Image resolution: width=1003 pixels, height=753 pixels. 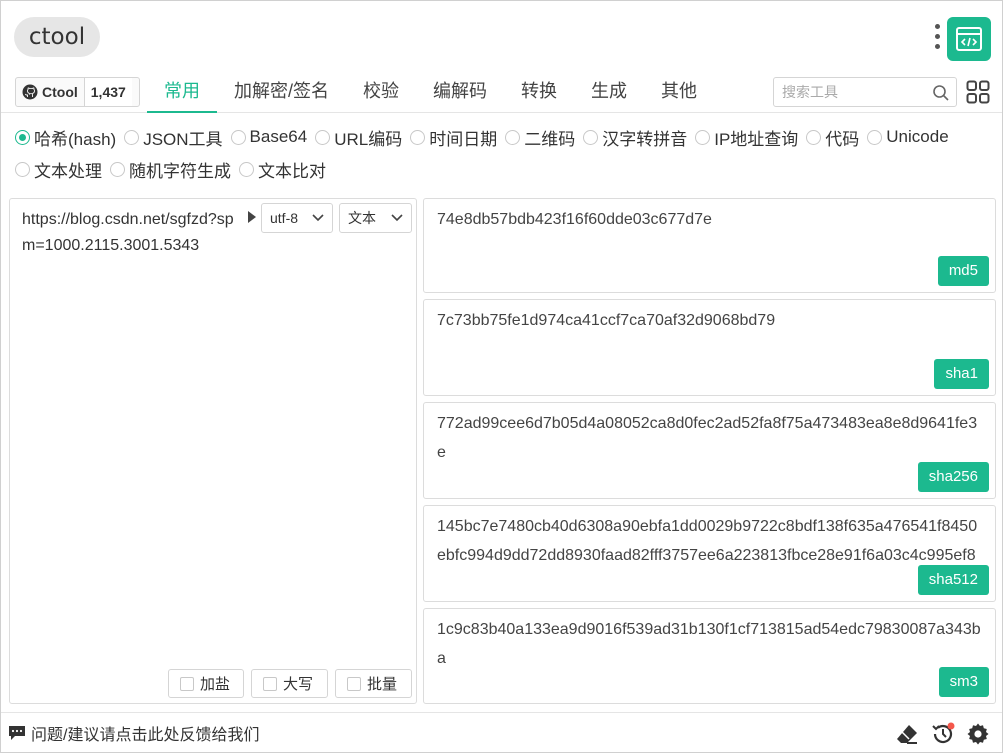 I want to click on tool-pinyin: 汉字转拼音, so click(x=635, y=137).